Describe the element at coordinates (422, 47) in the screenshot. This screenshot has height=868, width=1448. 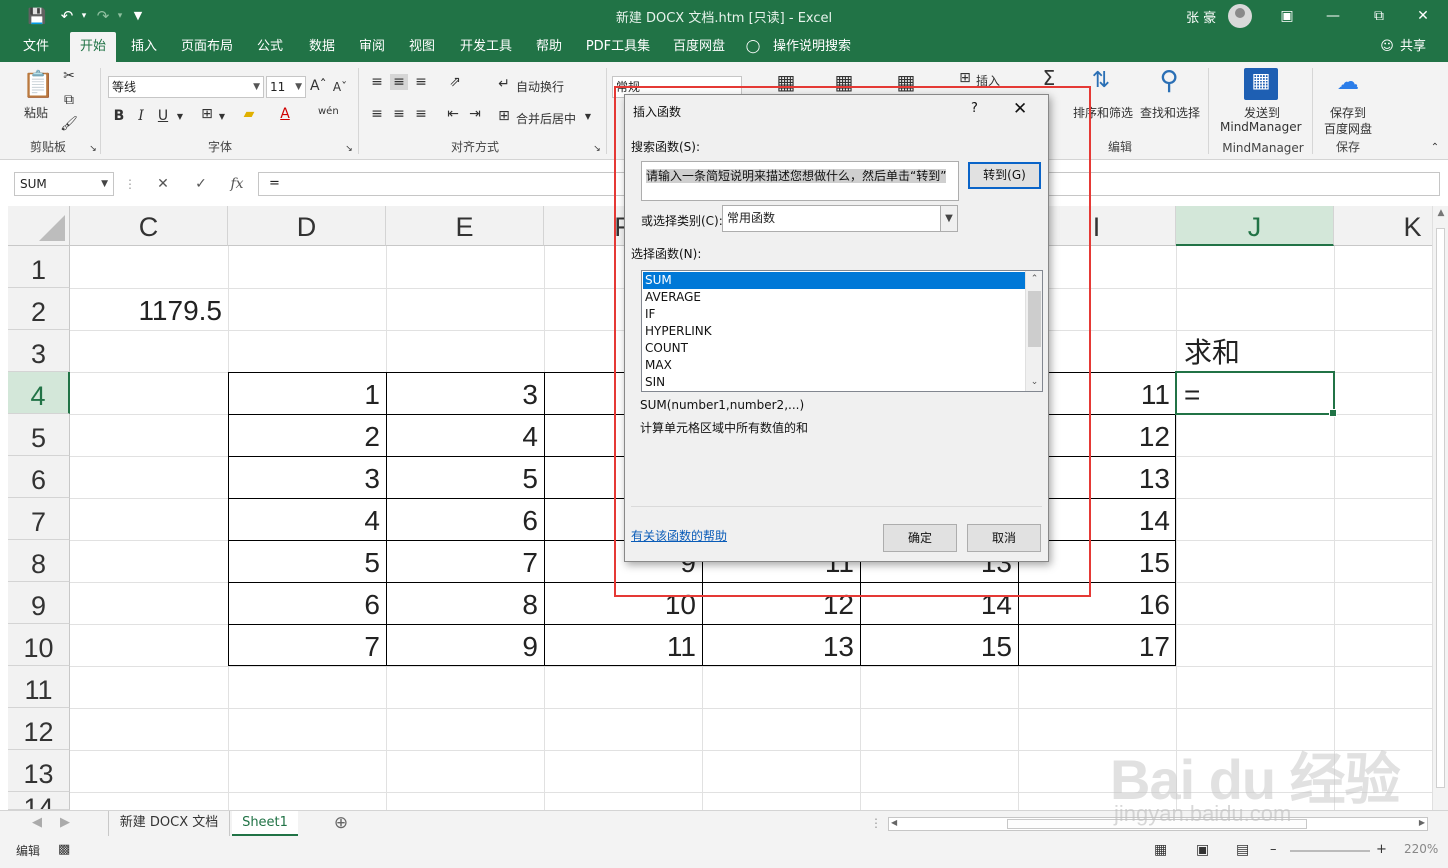
I see `tab-view: 视图` at that location.